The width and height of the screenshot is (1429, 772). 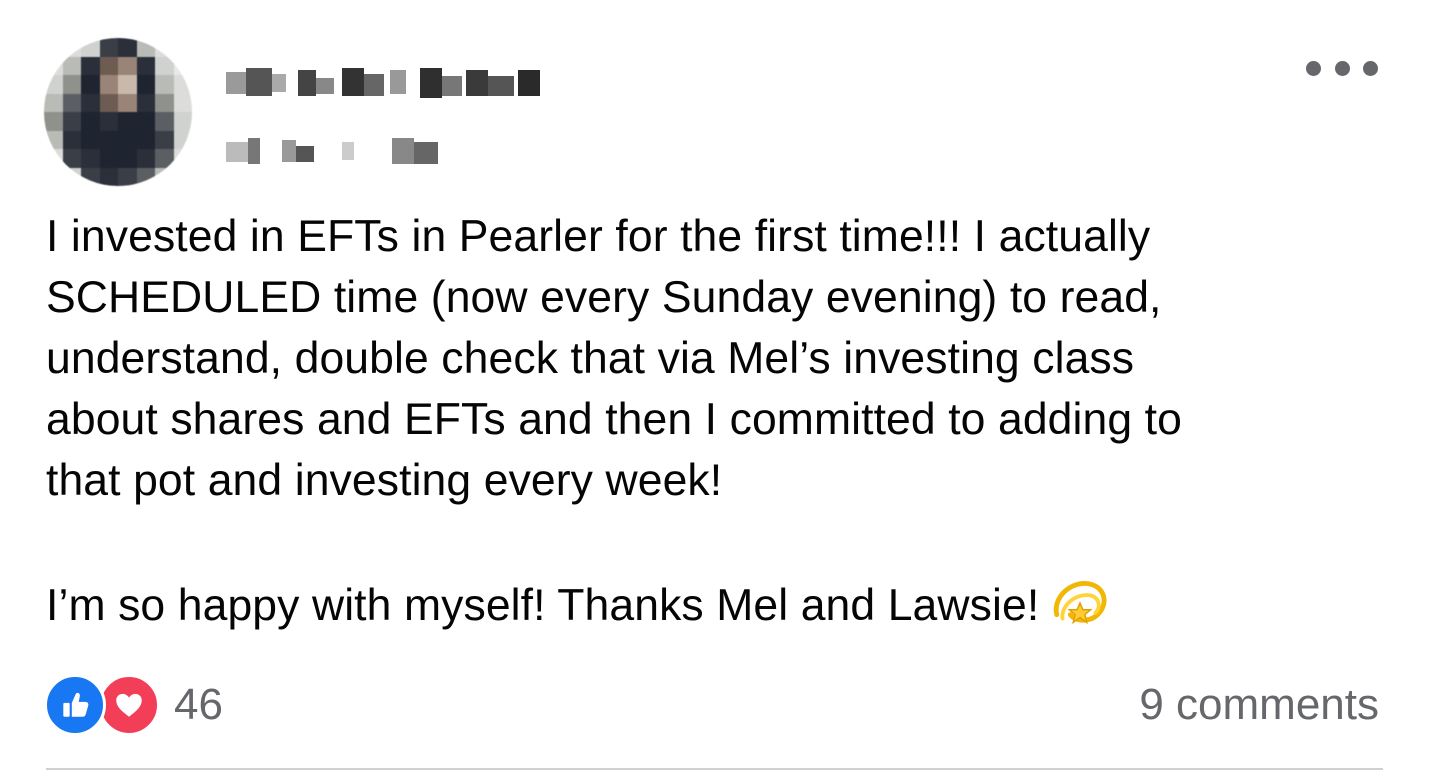 What do you see at coordinates (75, 705) in the screenshot?
I see `like-icon` at bounding box center [75, 705].